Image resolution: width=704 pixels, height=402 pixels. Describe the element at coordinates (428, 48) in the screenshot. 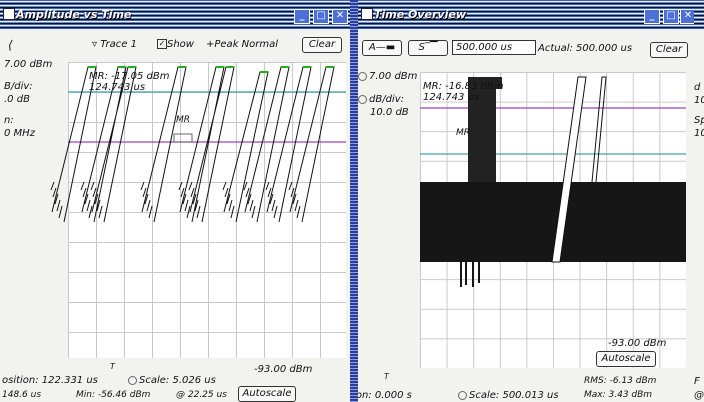

I see `s-mode-button: S‾▔` at that location.